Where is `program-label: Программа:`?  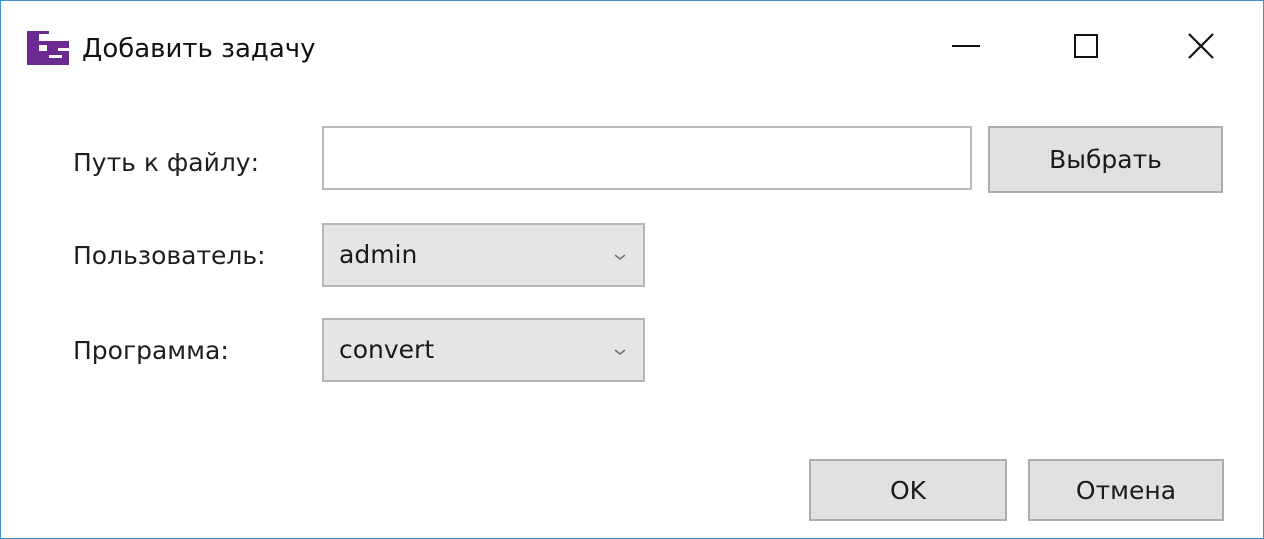 program-label: Программа: is located at coordinates (151, 350).